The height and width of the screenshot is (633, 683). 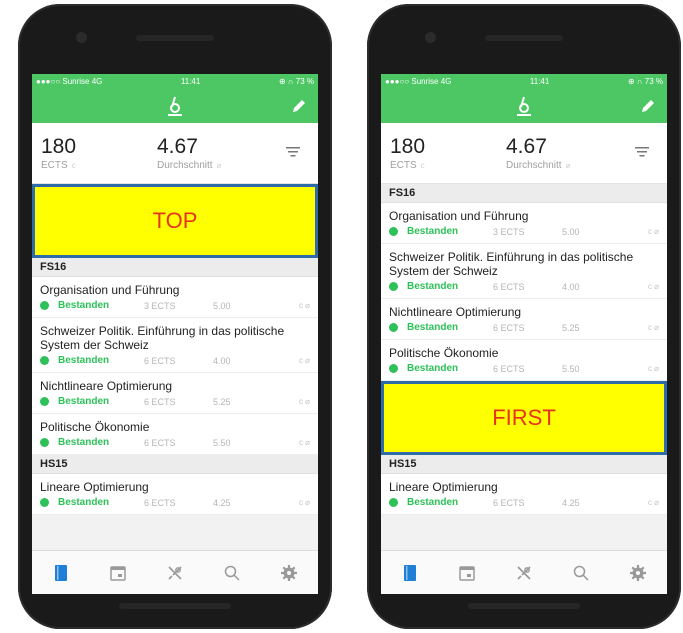 I want to click on average-label: Durchschnitt, so click(x=185, y=165).